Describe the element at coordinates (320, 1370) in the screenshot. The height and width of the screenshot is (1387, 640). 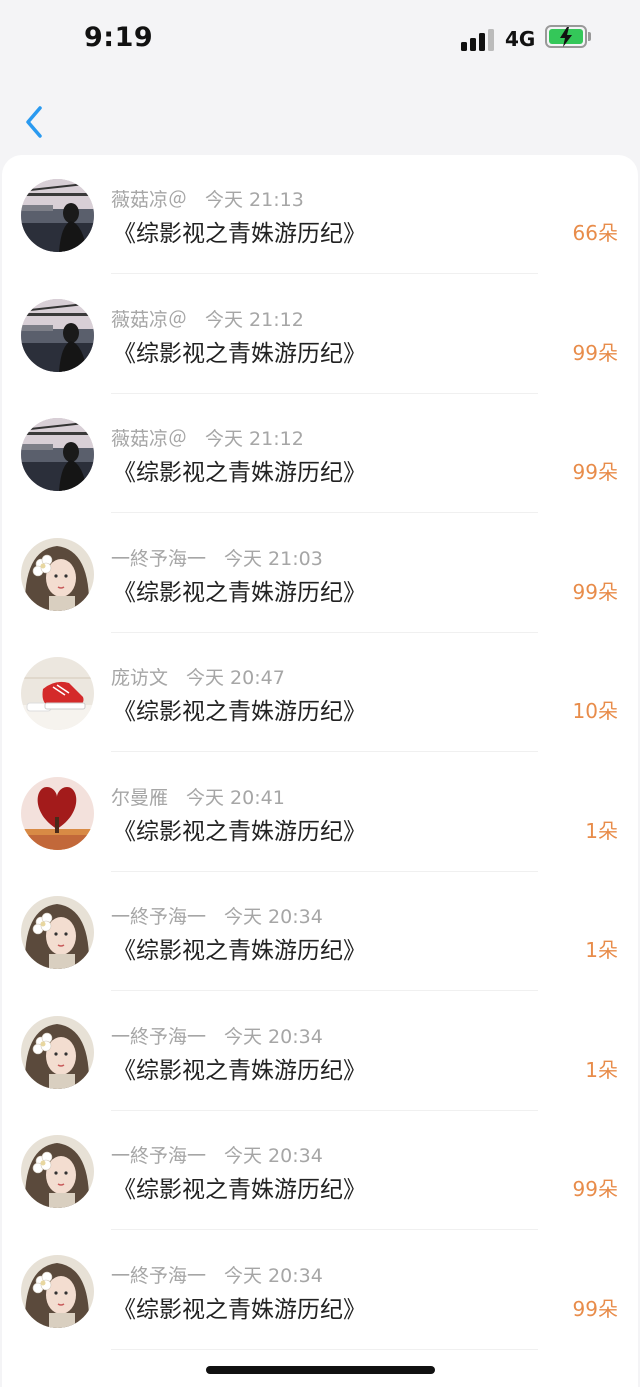
I see `home-indicator` at that location.